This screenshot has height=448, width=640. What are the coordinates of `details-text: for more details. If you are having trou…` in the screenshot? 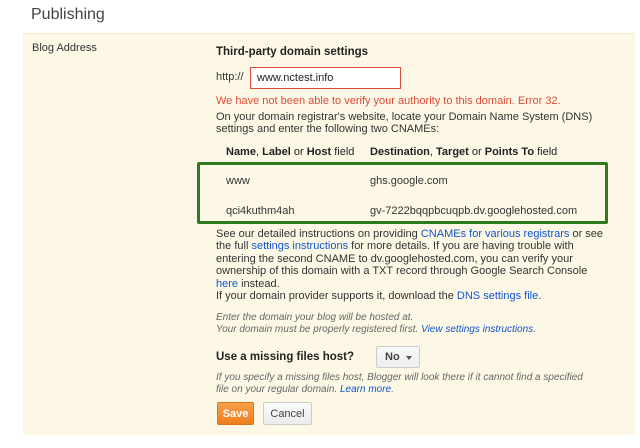 It's located at (461, 246).